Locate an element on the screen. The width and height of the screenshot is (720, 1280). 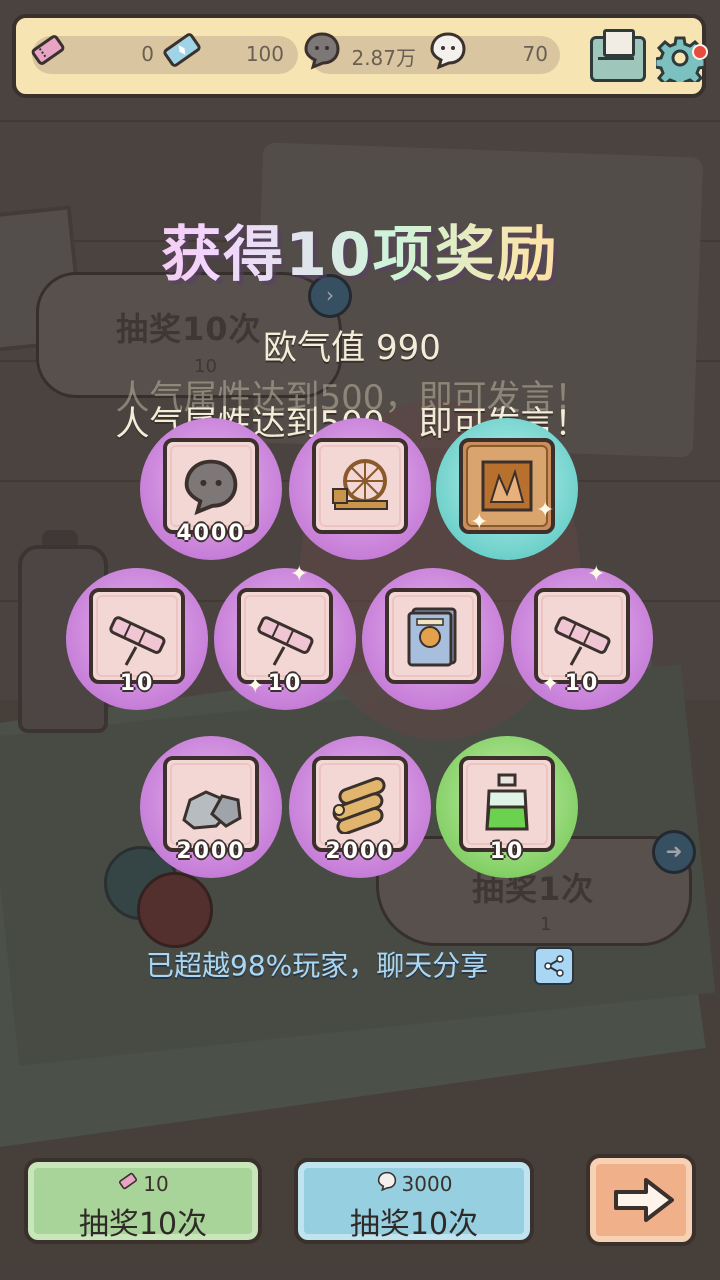
draw10-bubble-label: 抽奖10次 is located at coordinates (414, 1224).